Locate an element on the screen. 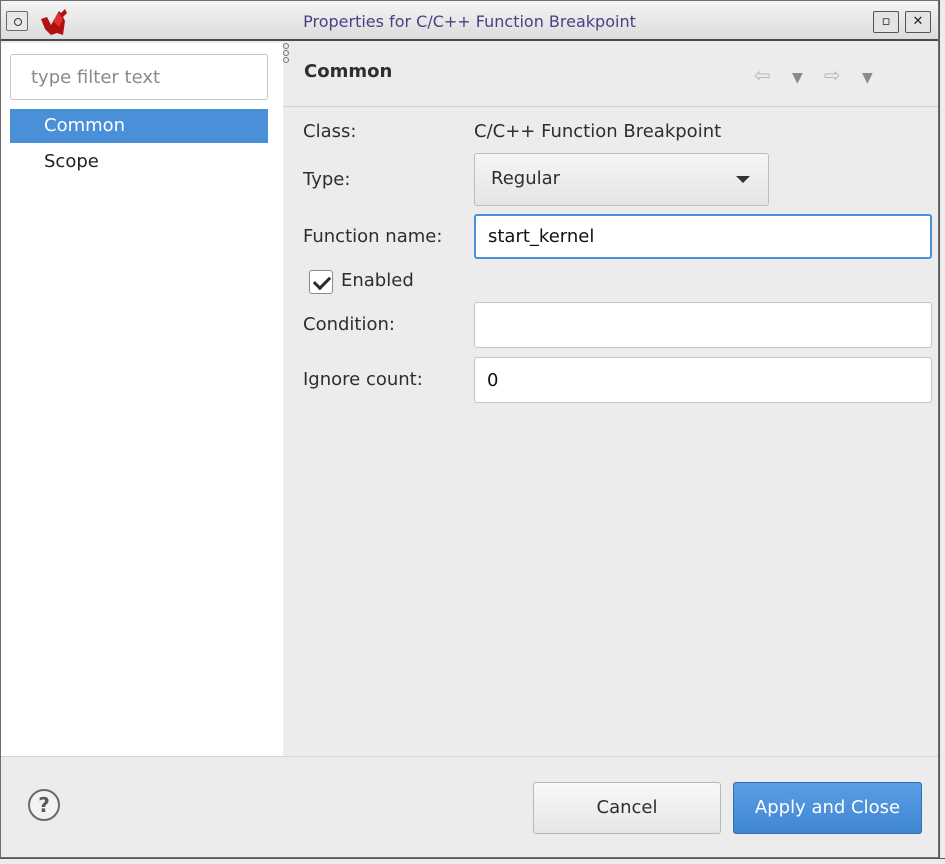 This screenshot has width=945, height=864. view-menu-icon is located at coordinates (287, 54).